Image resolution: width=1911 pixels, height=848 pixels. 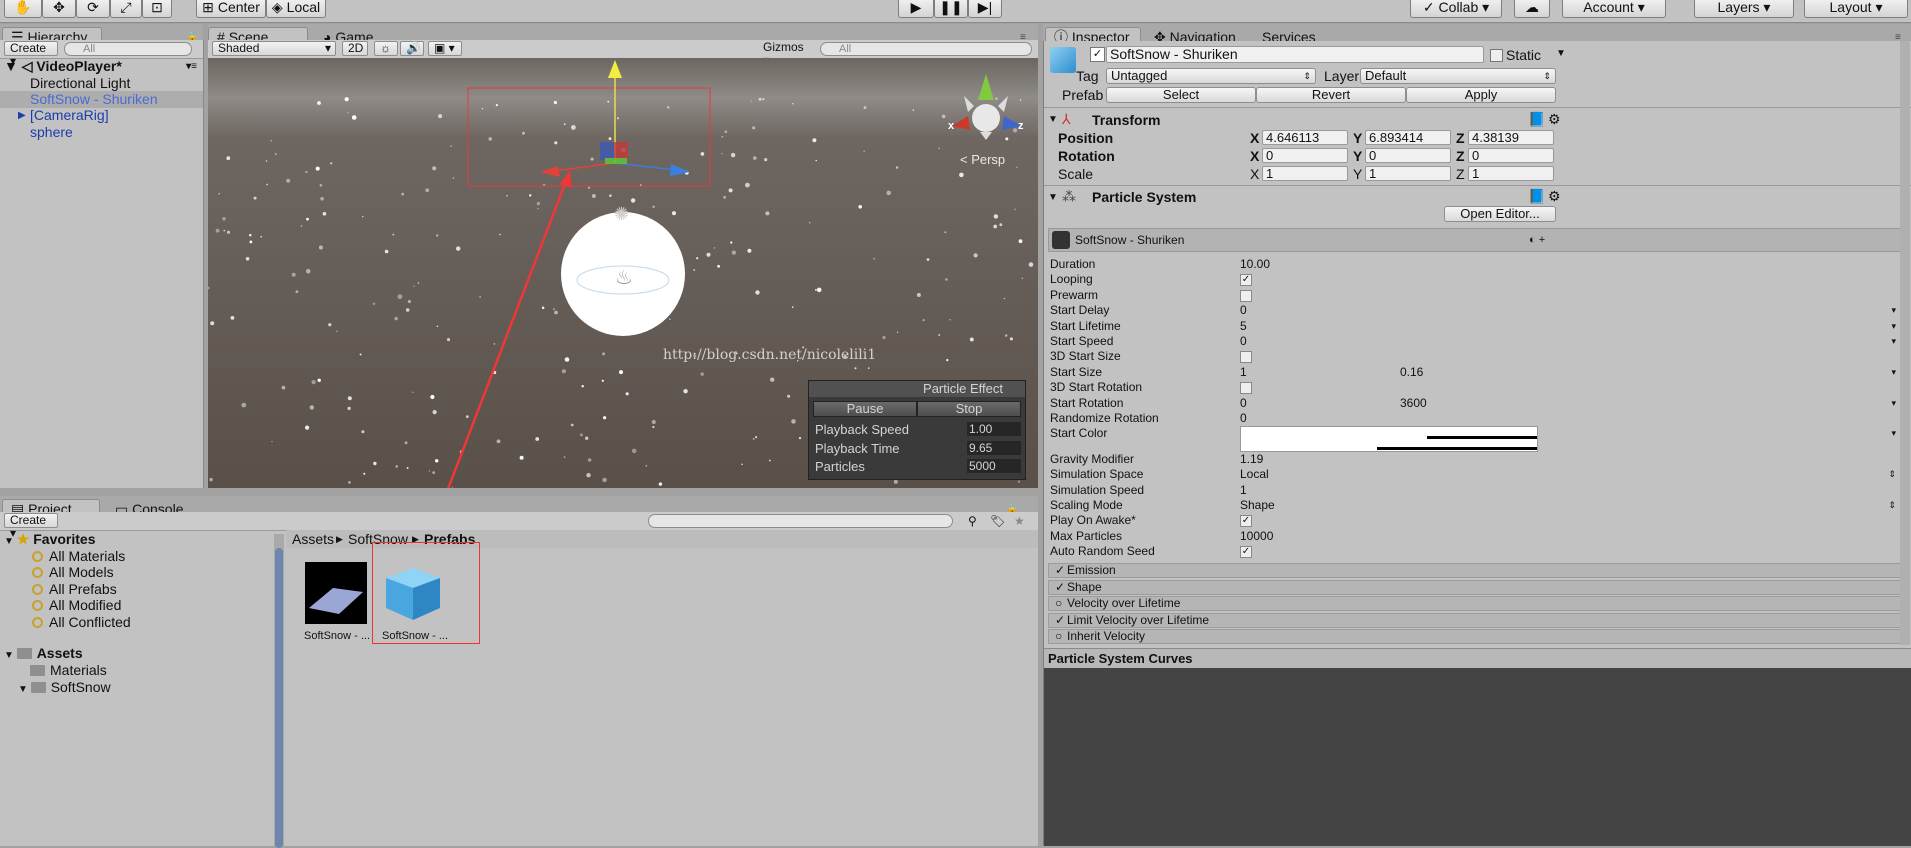 What do you see at coordinates (412, 48) in the screenshot?
I see `audio-toggle: 🔊` at bounding box center [412, 48].